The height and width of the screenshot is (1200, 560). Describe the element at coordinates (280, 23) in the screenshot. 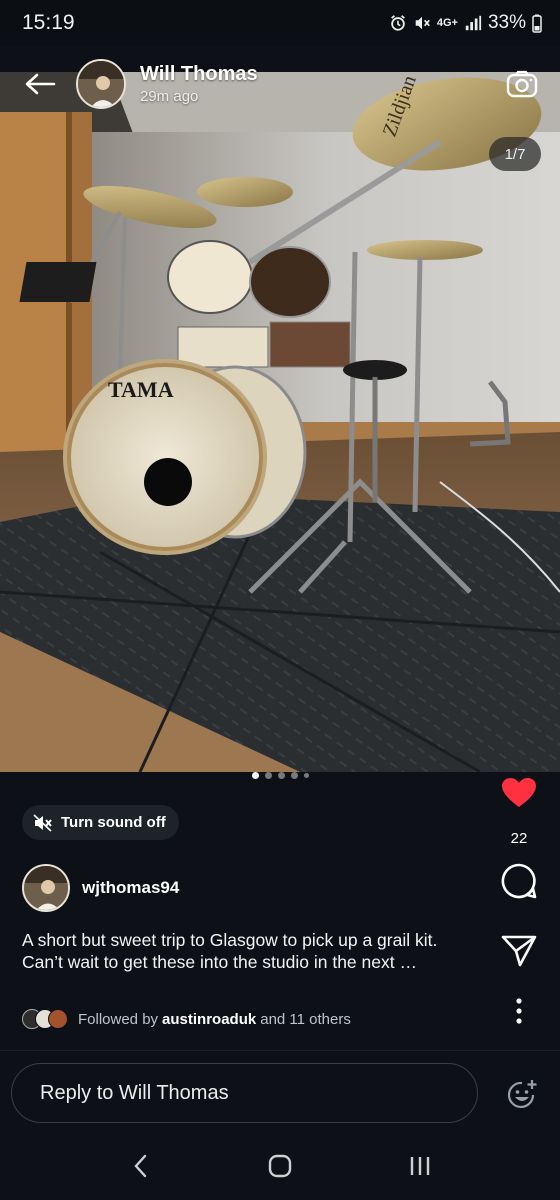

I see `status-bar: 15:19 4G+ 33%` at that location.